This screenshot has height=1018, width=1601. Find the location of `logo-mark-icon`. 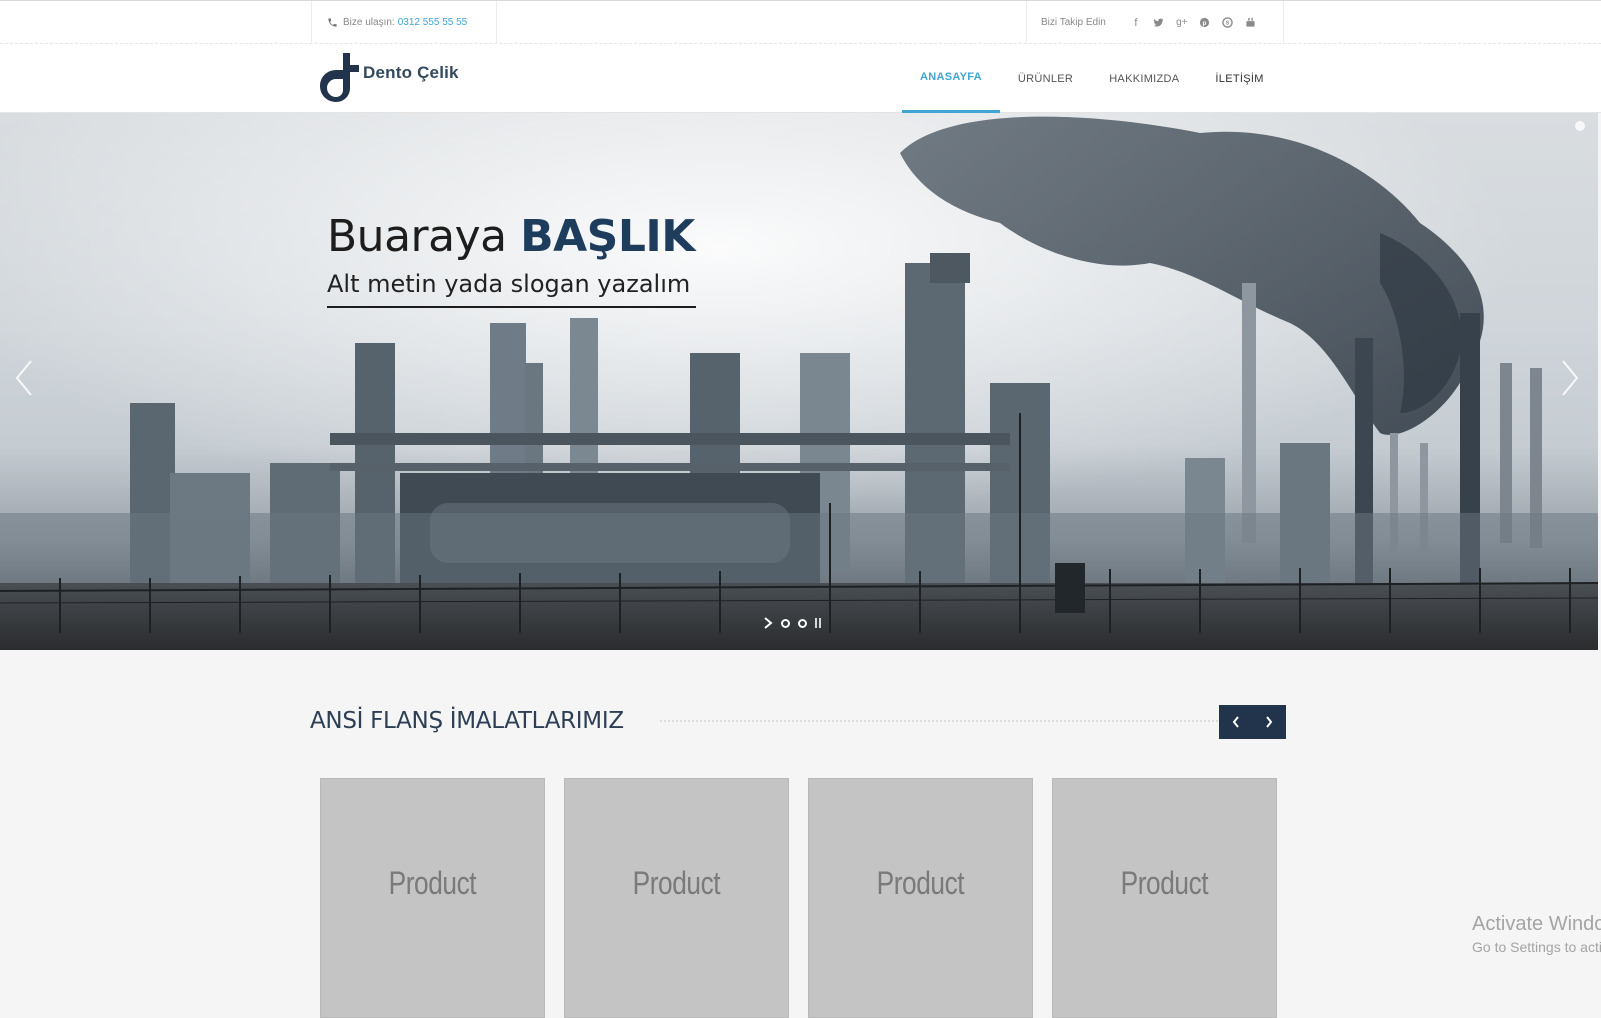

logo-mark-icon is located at coordinates (339, 77).